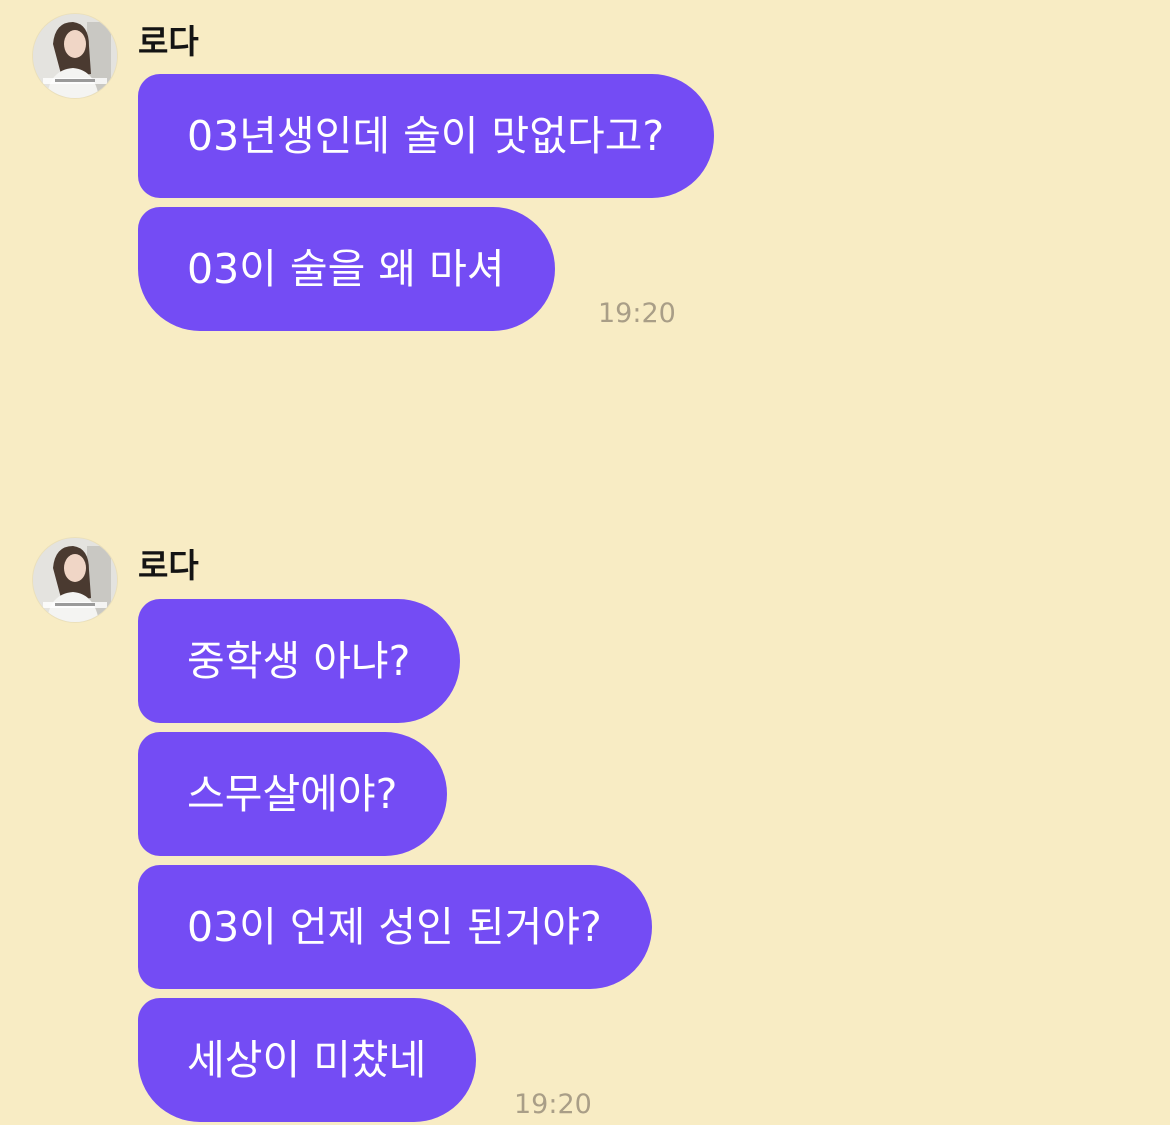 The image size is (1170, 1125). Describe the element at coordinates (426, 136) in the screenshot. I see `message-bubble: 03년생인데 술이 맛없다고?` at that location.